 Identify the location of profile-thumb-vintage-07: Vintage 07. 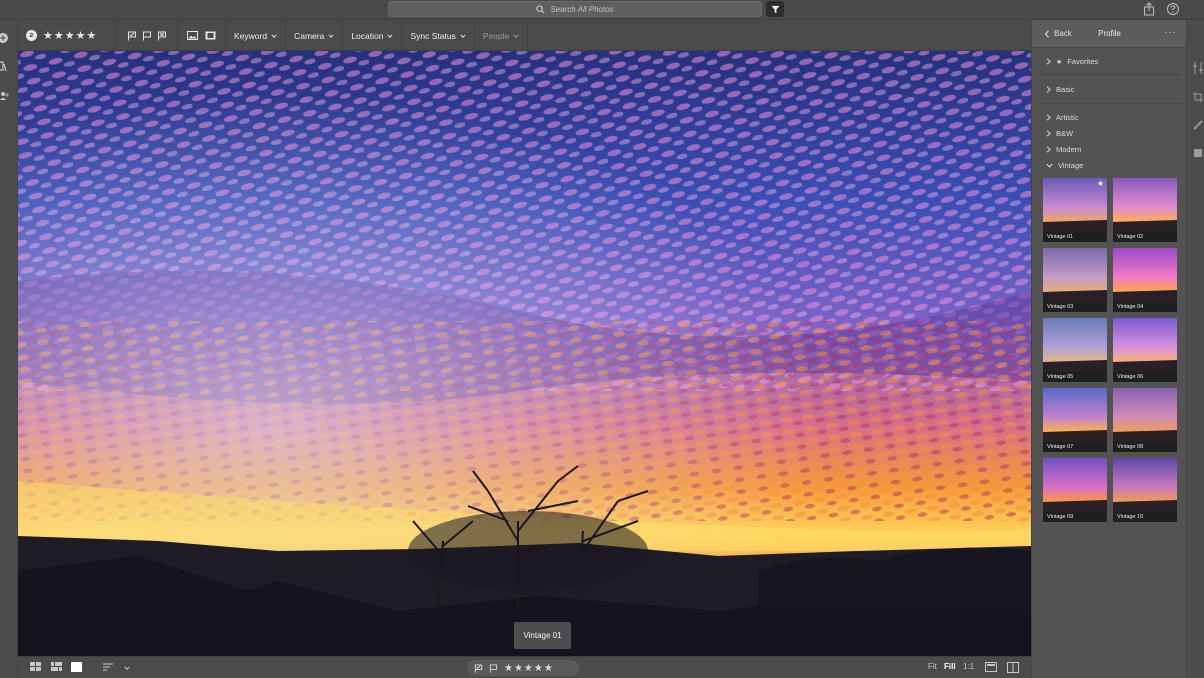
(1075, 420).